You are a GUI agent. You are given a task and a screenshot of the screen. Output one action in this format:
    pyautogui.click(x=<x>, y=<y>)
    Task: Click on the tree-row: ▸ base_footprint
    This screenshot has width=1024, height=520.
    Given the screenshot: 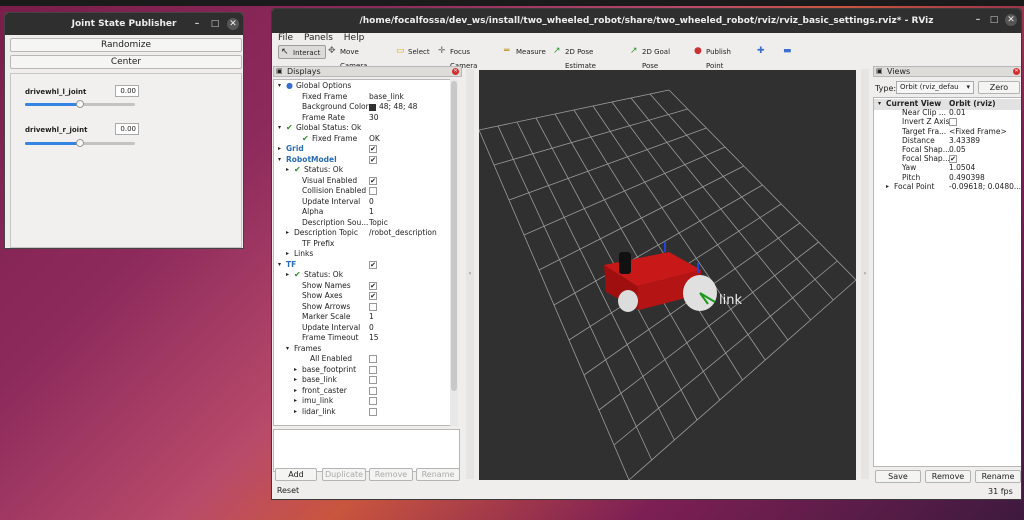 What is the action you would take?
    pyautogui.click(x=359, y=370)
    